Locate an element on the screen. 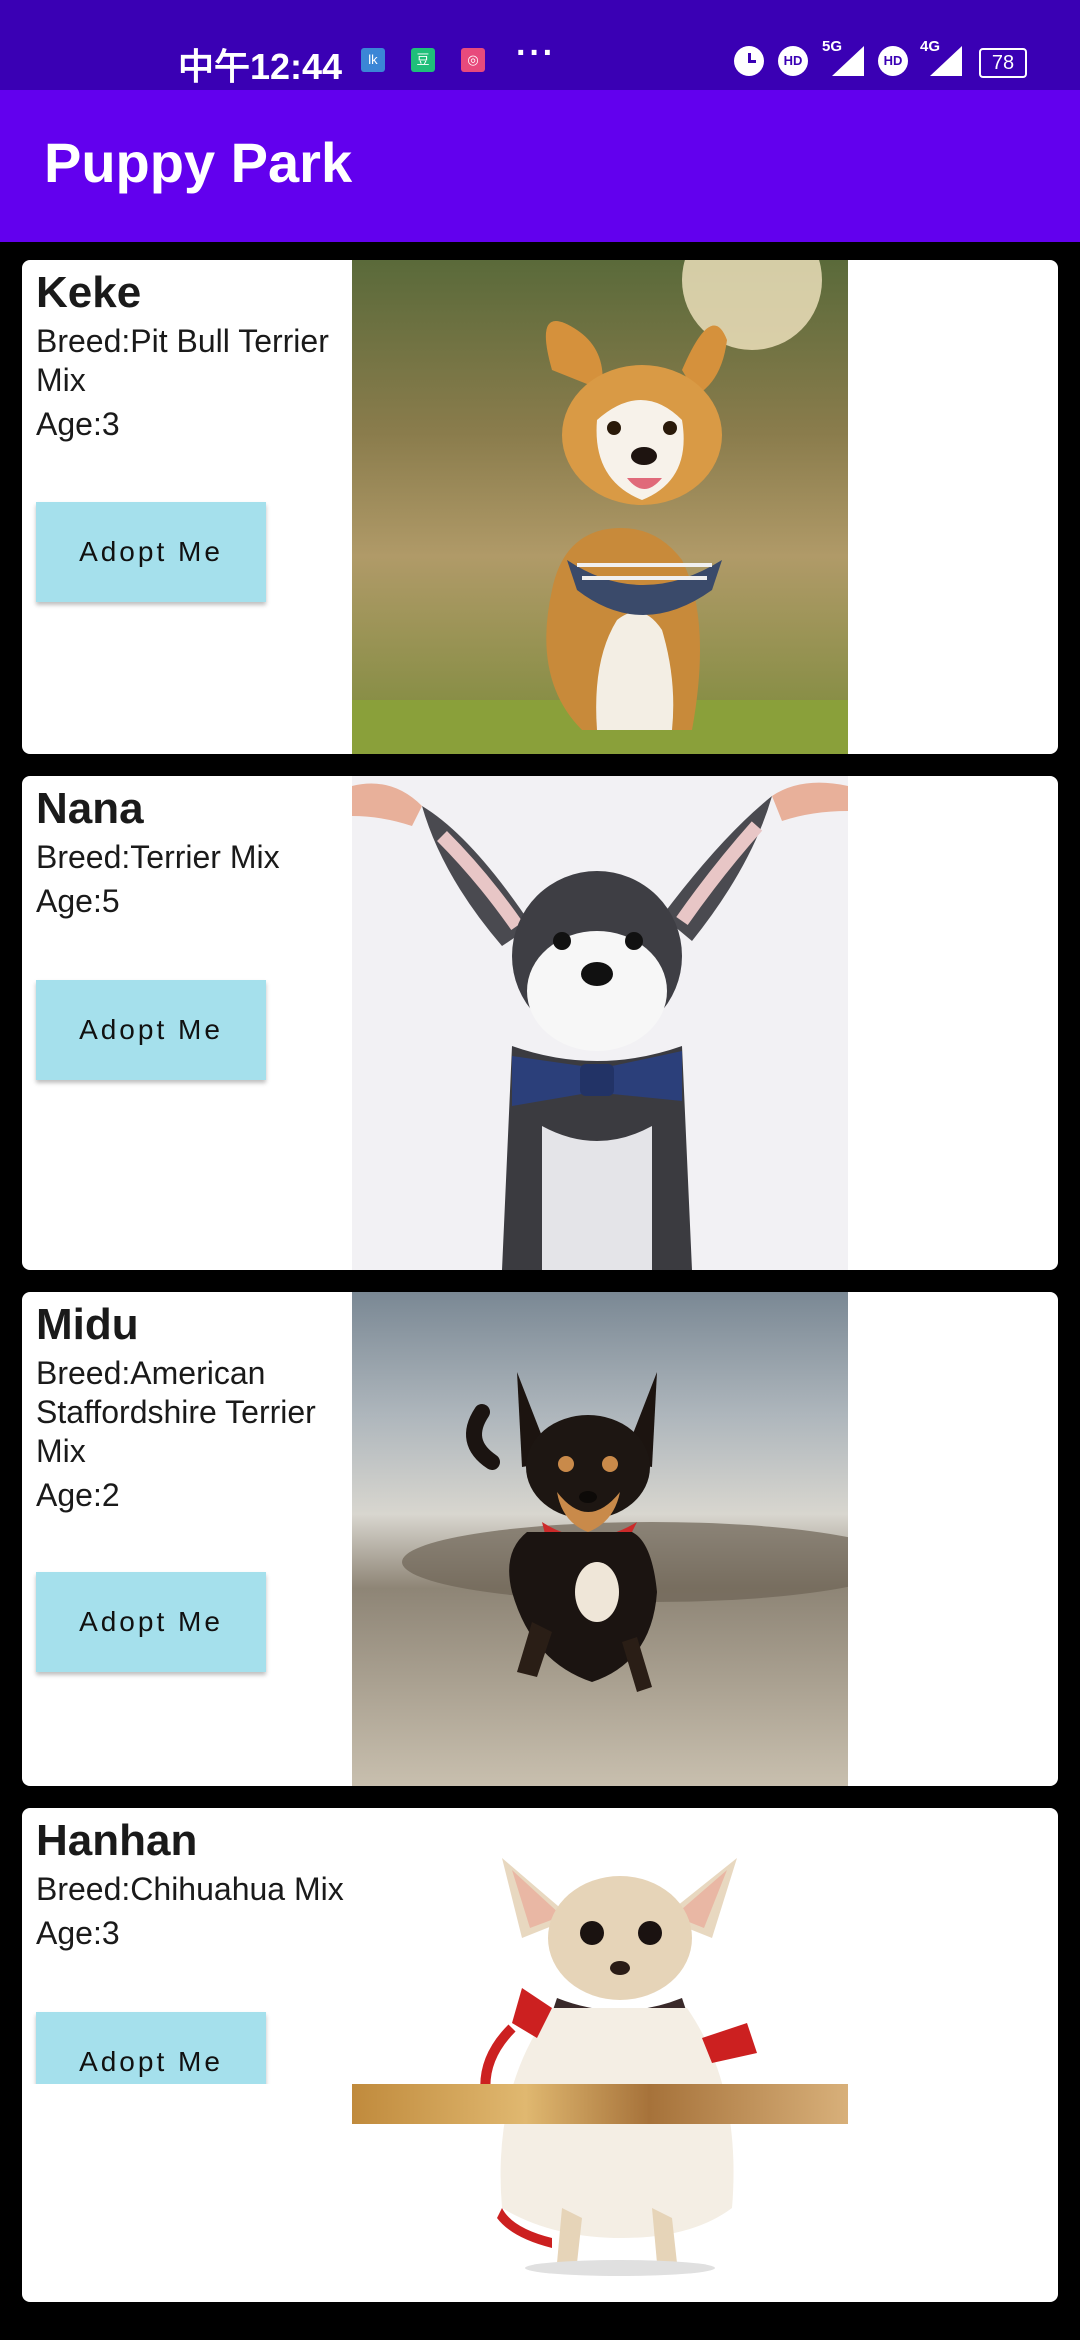 This screenshot has width=1080, height=2340. puppy-breed: Breed:Terrier Mix is located at coordinates (158, 857).